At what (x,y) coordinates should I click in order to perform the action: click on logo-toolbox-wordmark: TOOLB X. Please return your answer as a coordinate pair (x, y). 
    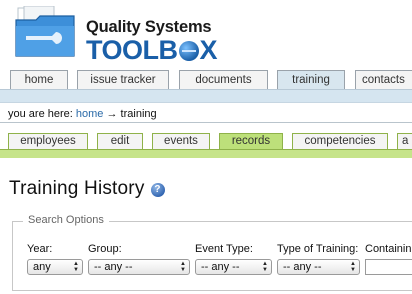
    Looking at the image, I should click on (152, 50).